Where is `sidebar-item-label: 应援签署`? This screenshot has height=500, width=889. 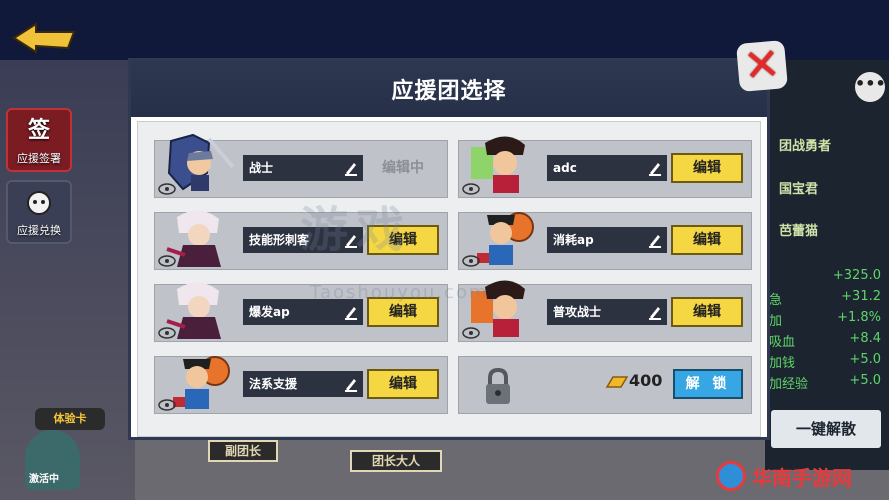 sidebar-item-label: 应援签署 is located at coordinates (39, 158).